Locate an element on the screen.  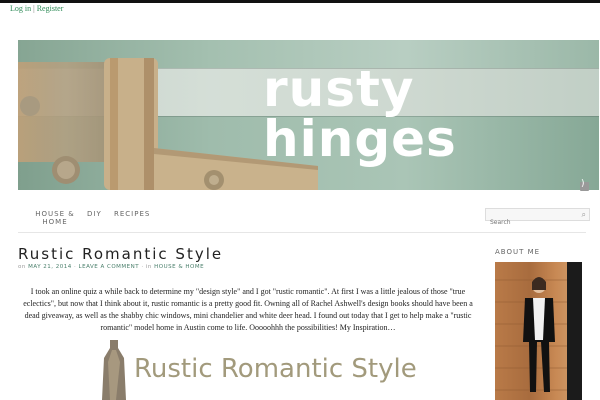
dress-form-image is located at coordinates (114, 370).